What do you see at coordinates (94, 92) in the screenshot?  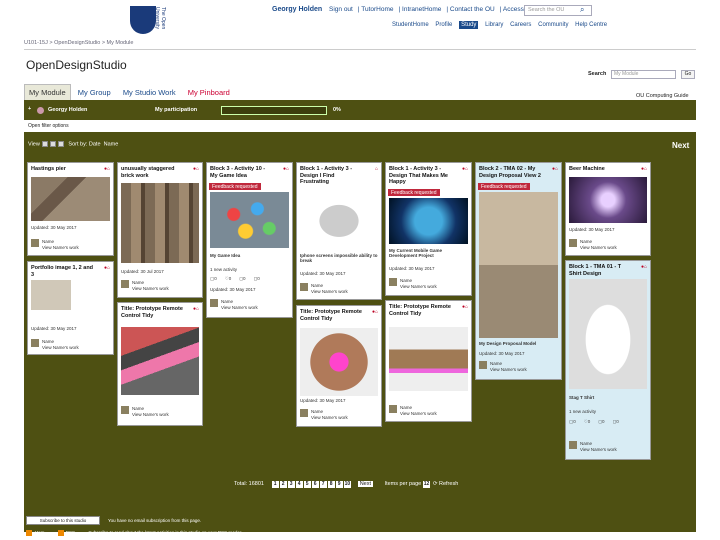 I see `tab-my-group: My Group` at bounding box center [94, 92].